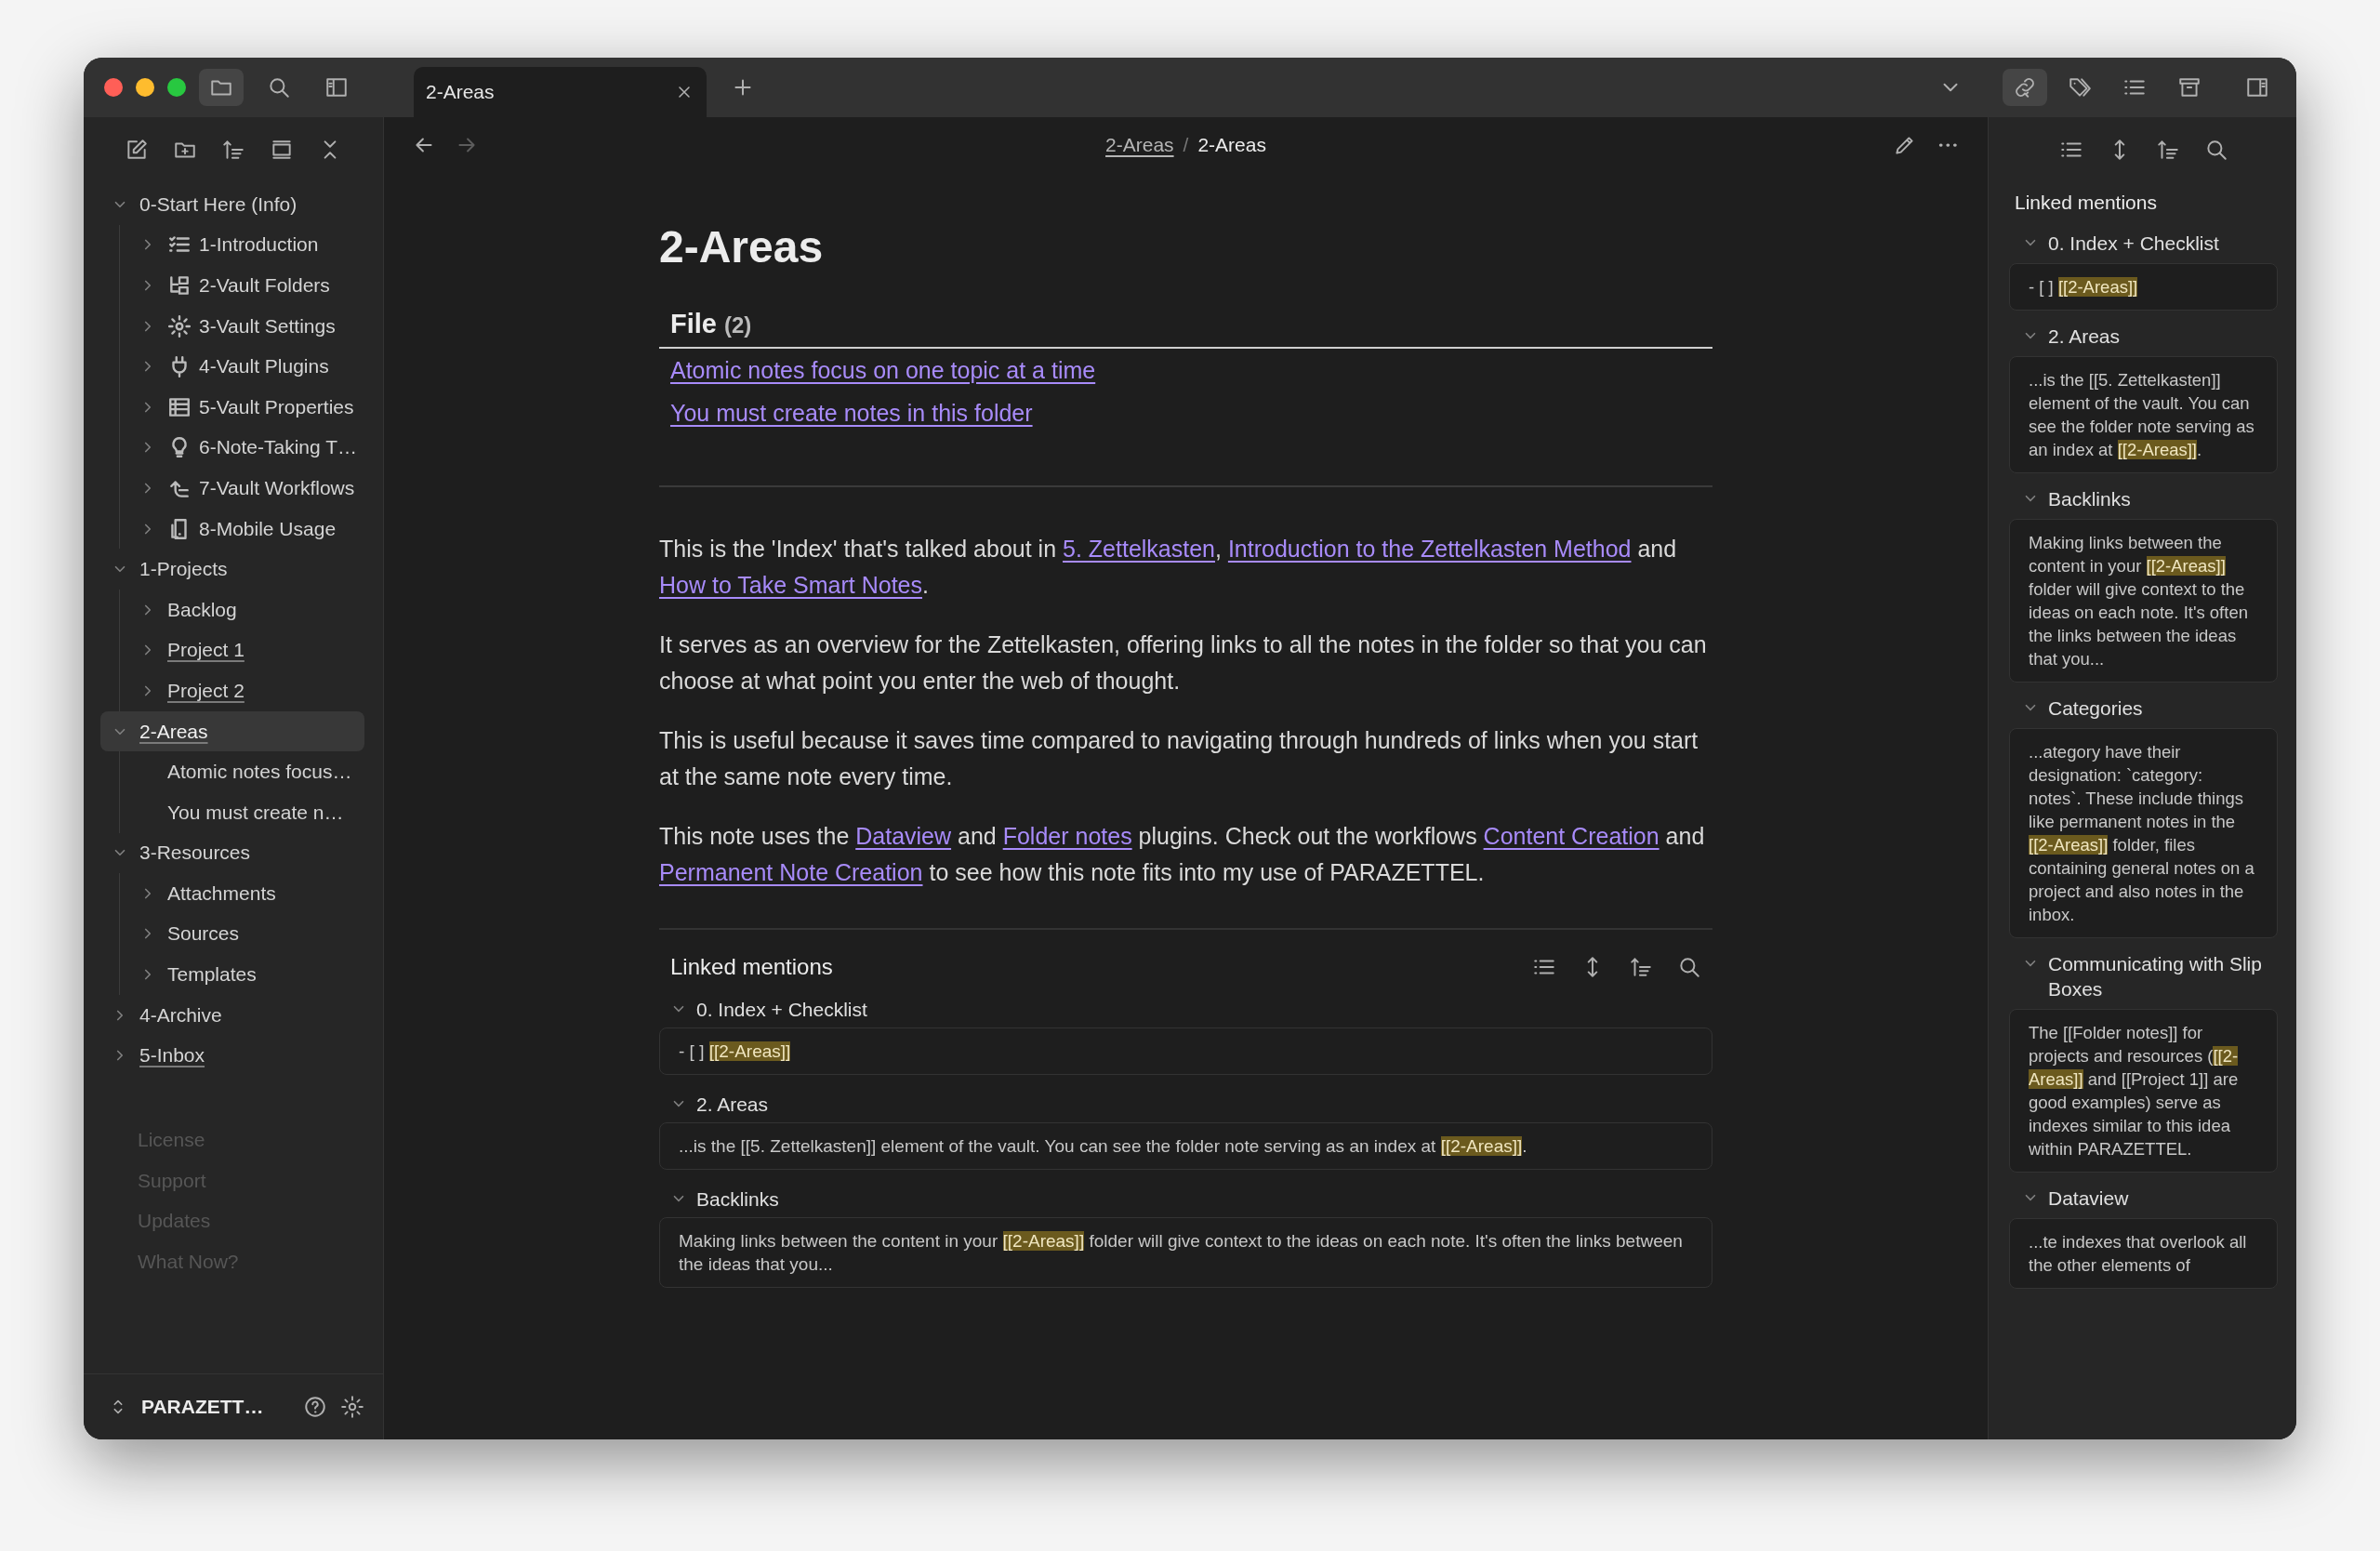 The height and width of the screenshot is (1551, 2380). Describe the element at coordinates (232, 1056) in the screenshot. I see `folder-item: 5-Inbox` at that location.